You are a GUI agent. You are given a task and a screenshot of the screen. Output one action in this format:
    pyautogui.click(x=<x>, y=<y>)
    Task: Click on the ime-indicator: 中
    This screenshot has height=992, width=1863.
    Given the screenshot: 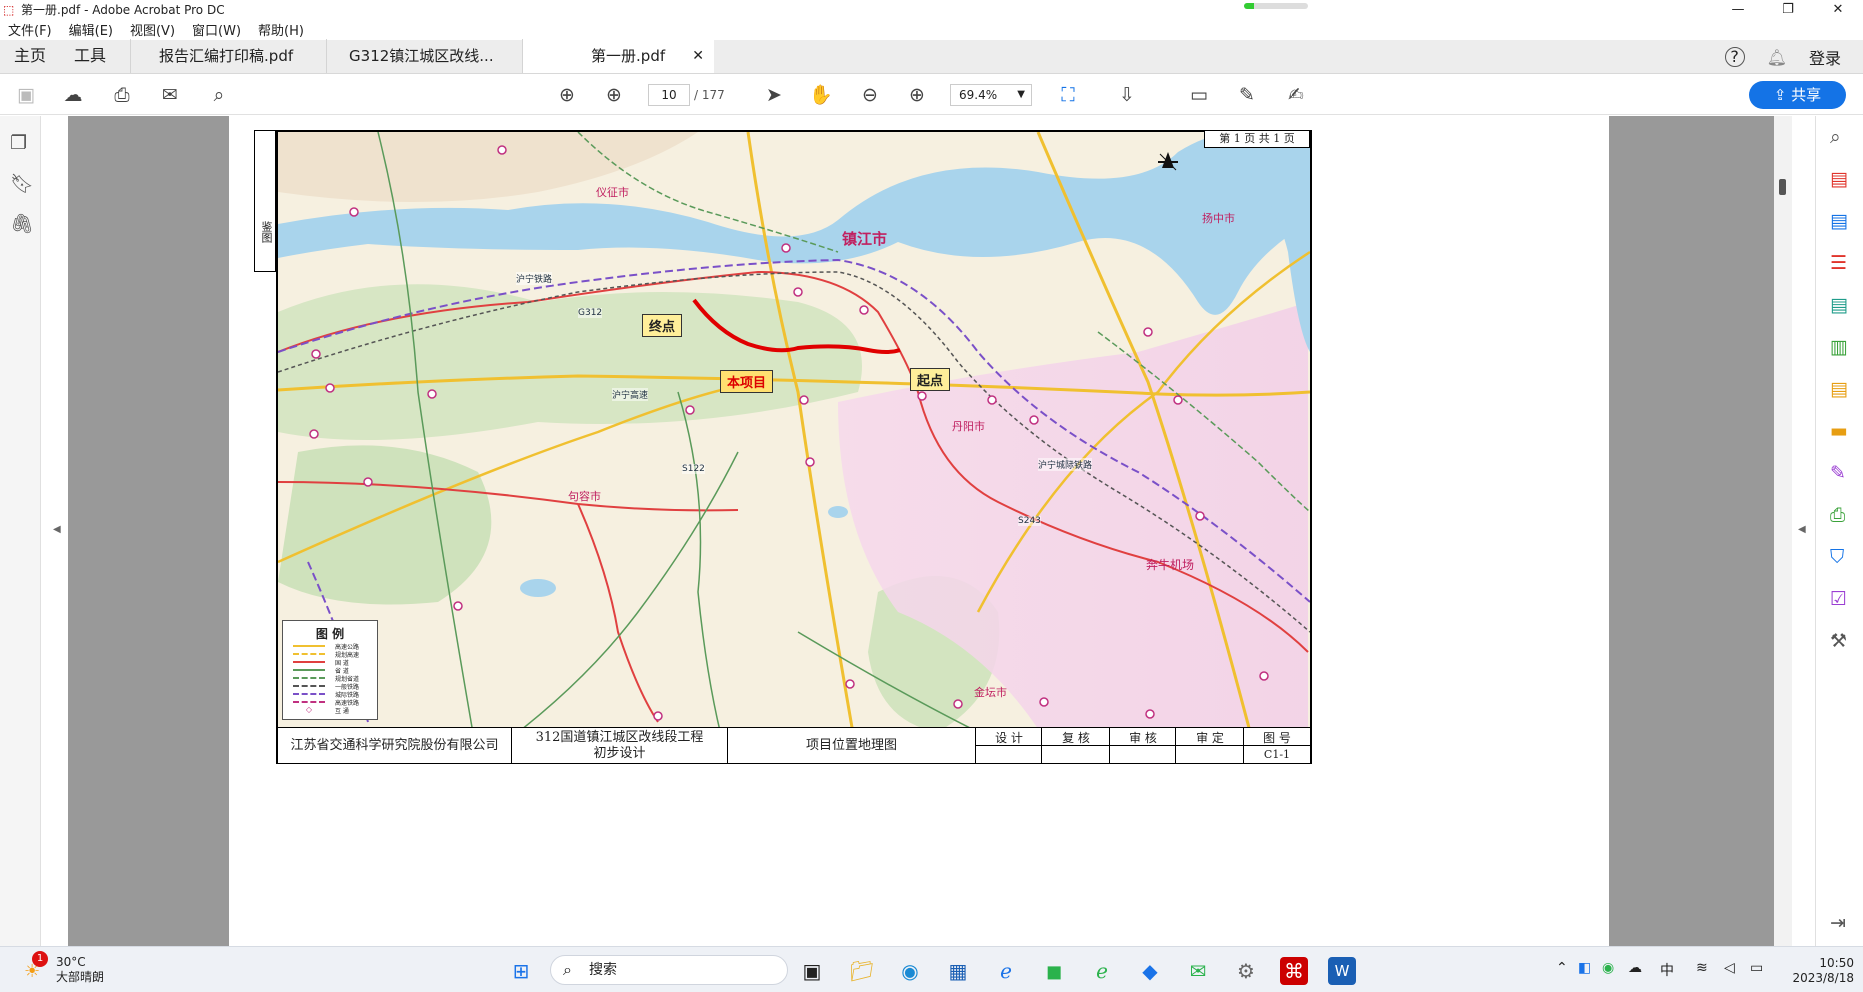 What is the action you would take?
    pyautogui.click(x=1667, y=970)
    